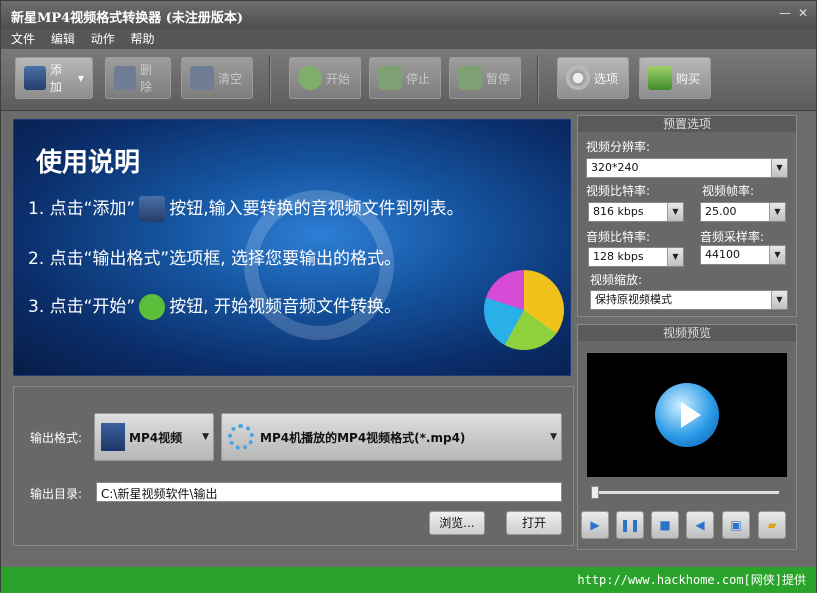 The height and width of the screenshot is (593, 817). I want to click on preview-snapshot-button: ▣, so click(736, 525).